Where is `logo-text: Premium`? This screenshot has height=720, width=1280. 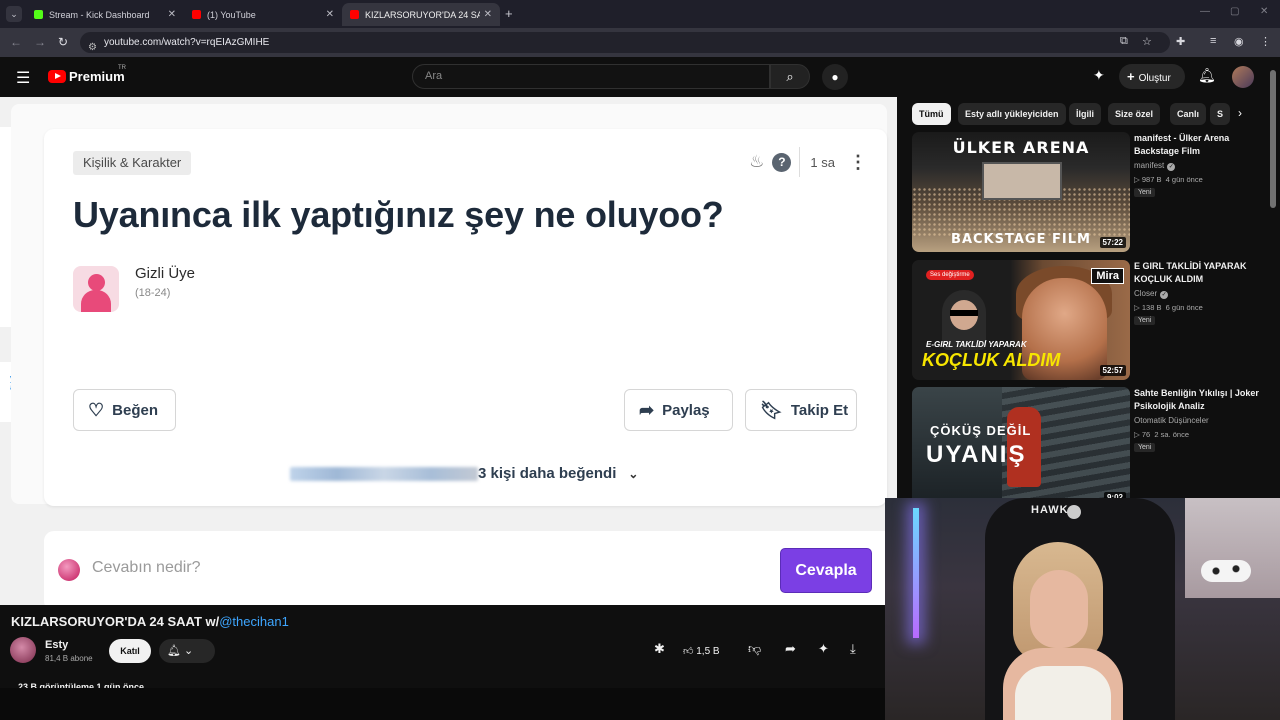
logo-text: Premium is located at coordinates (97, 76).